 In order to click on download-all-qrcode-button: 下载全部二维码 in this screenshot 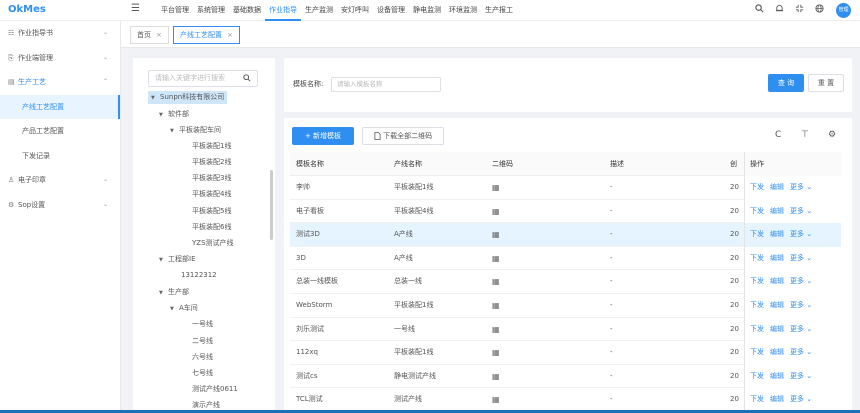, I will do `click(403, 136)`.